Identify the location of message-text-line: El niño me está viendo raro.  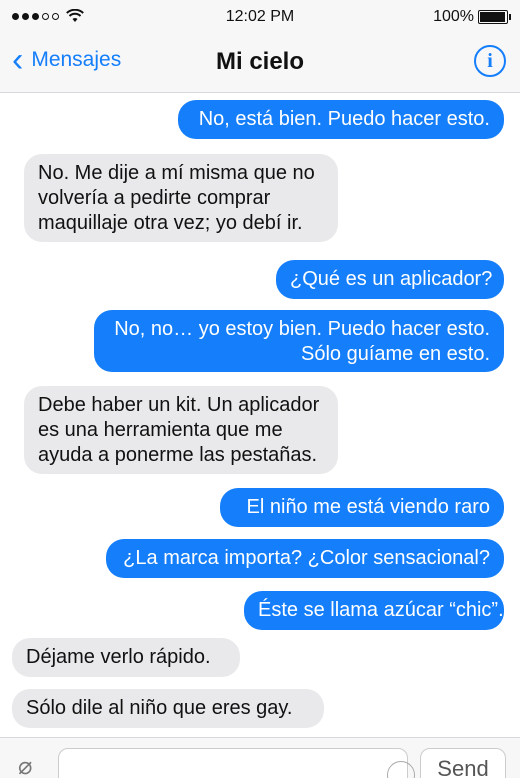
(368, 507).